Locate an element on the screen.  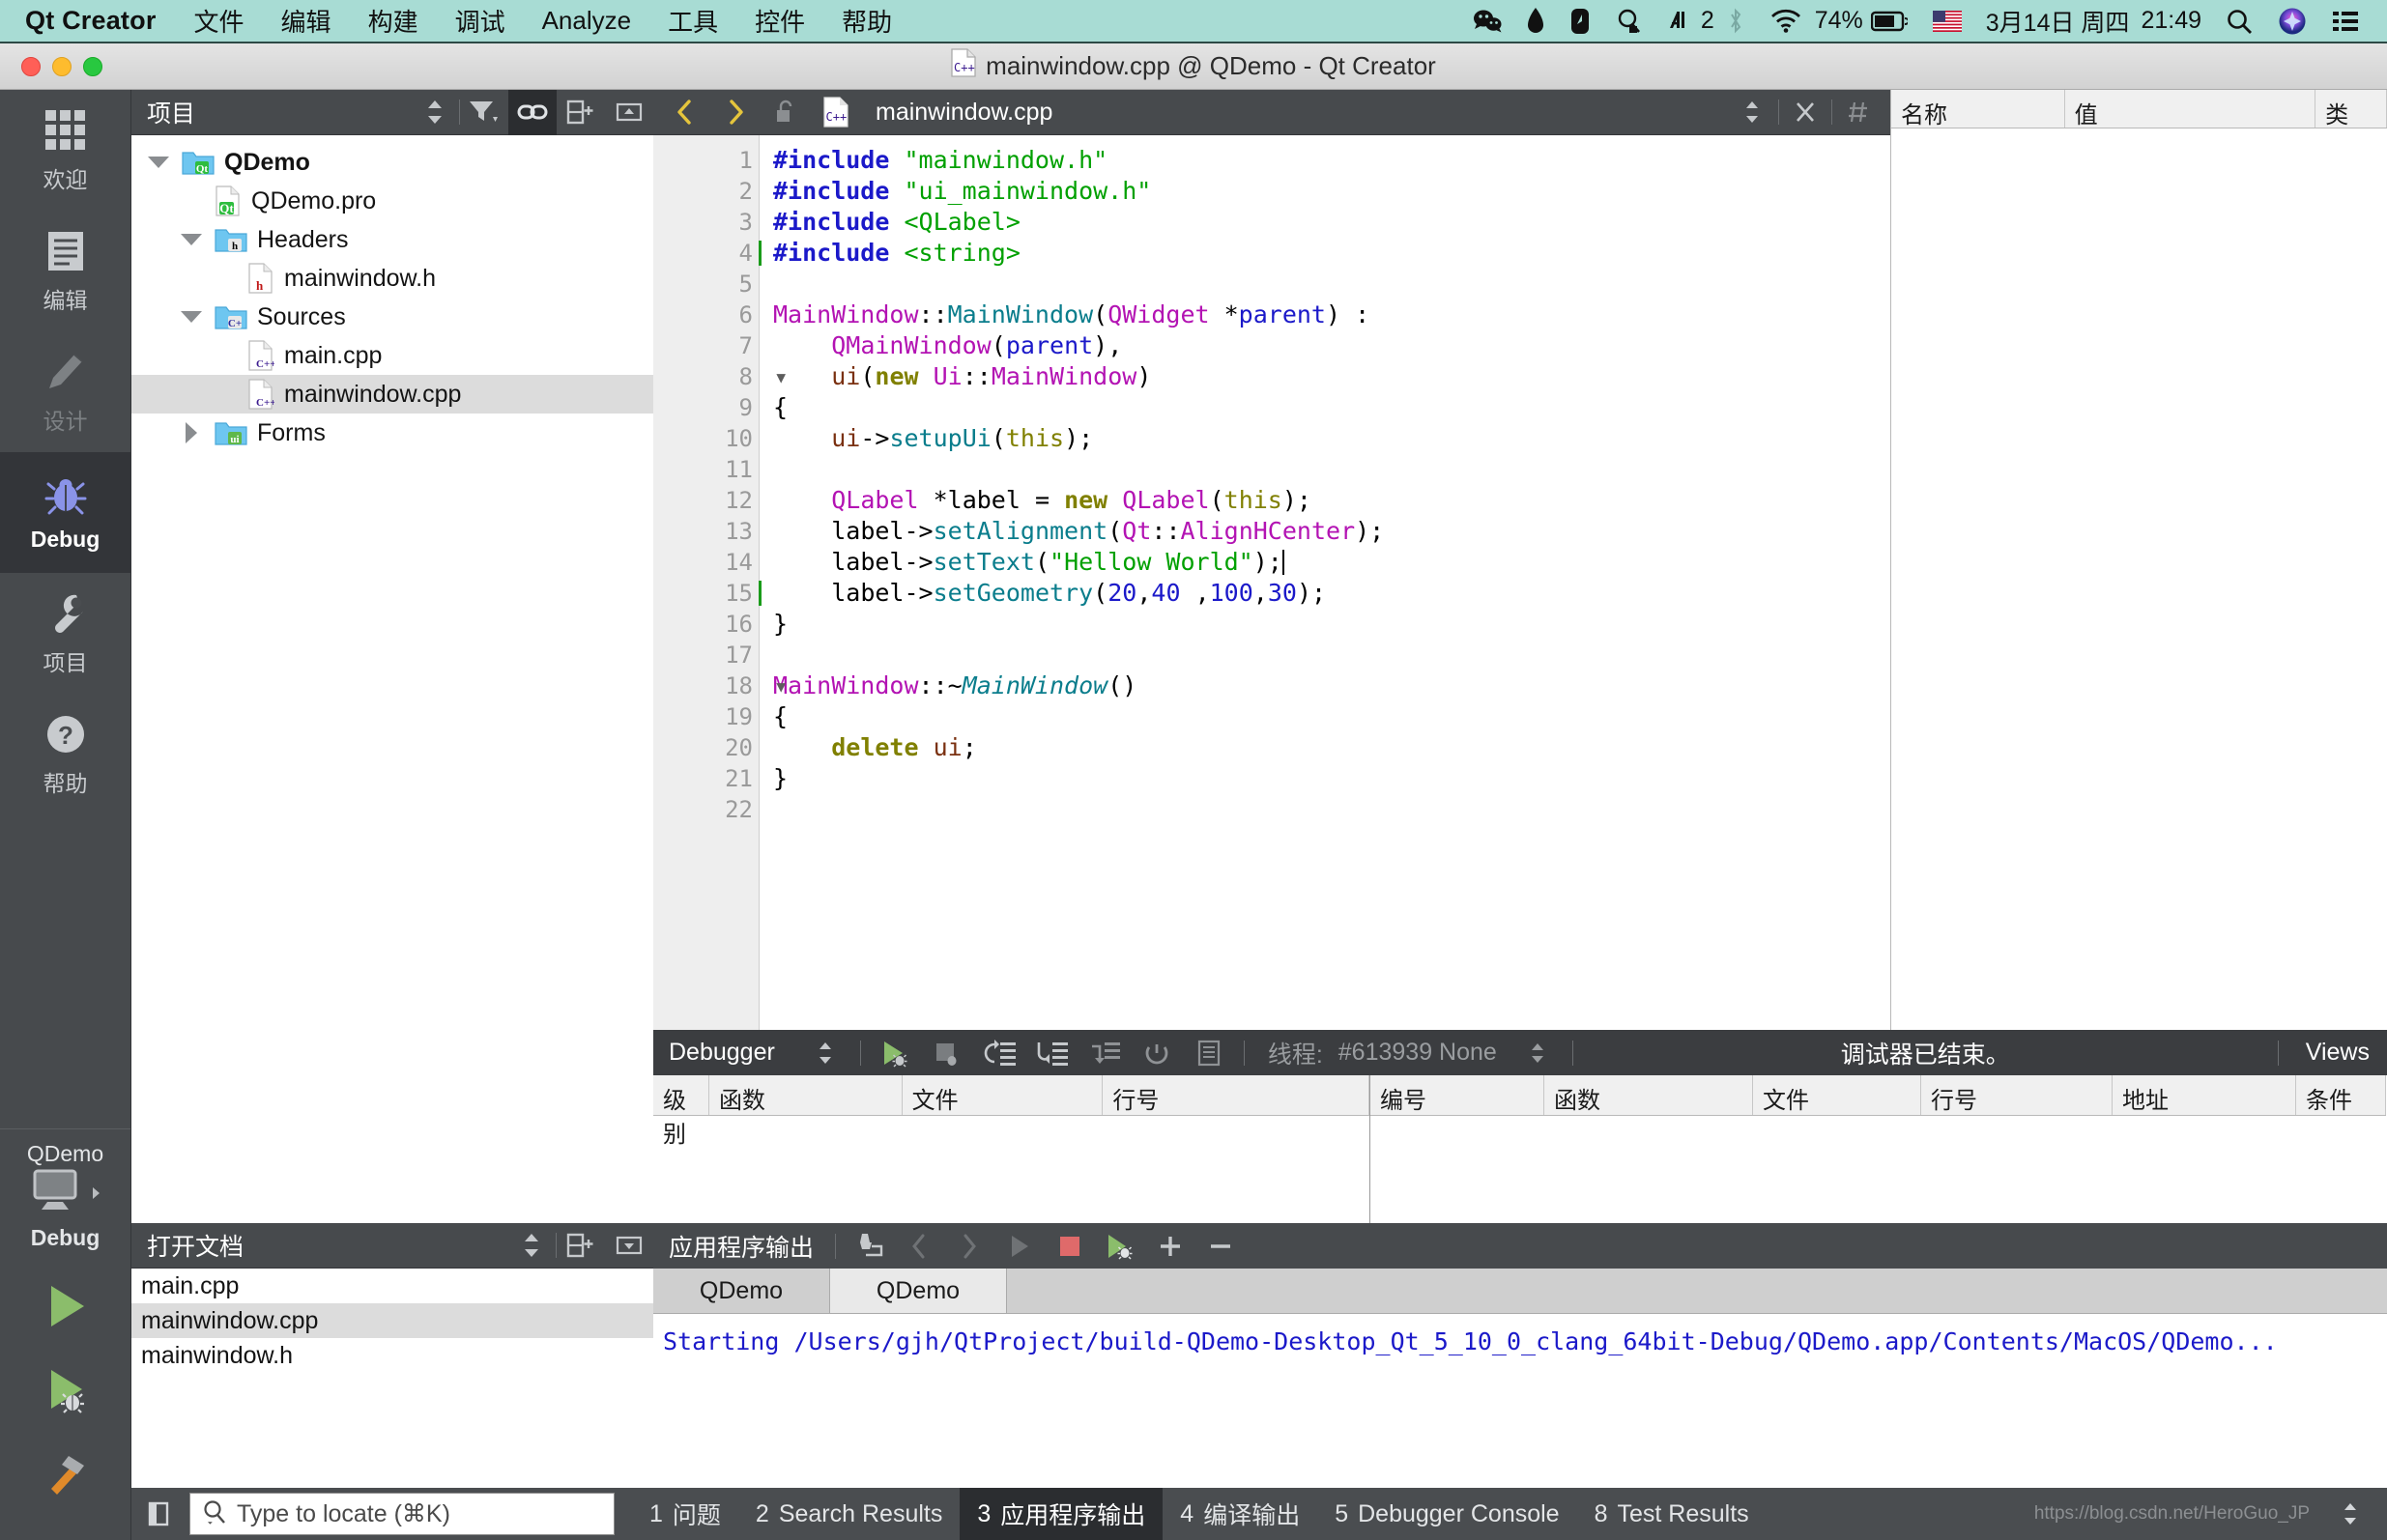
table-column-header: 条件 is located at coordinates (2341, 1095).